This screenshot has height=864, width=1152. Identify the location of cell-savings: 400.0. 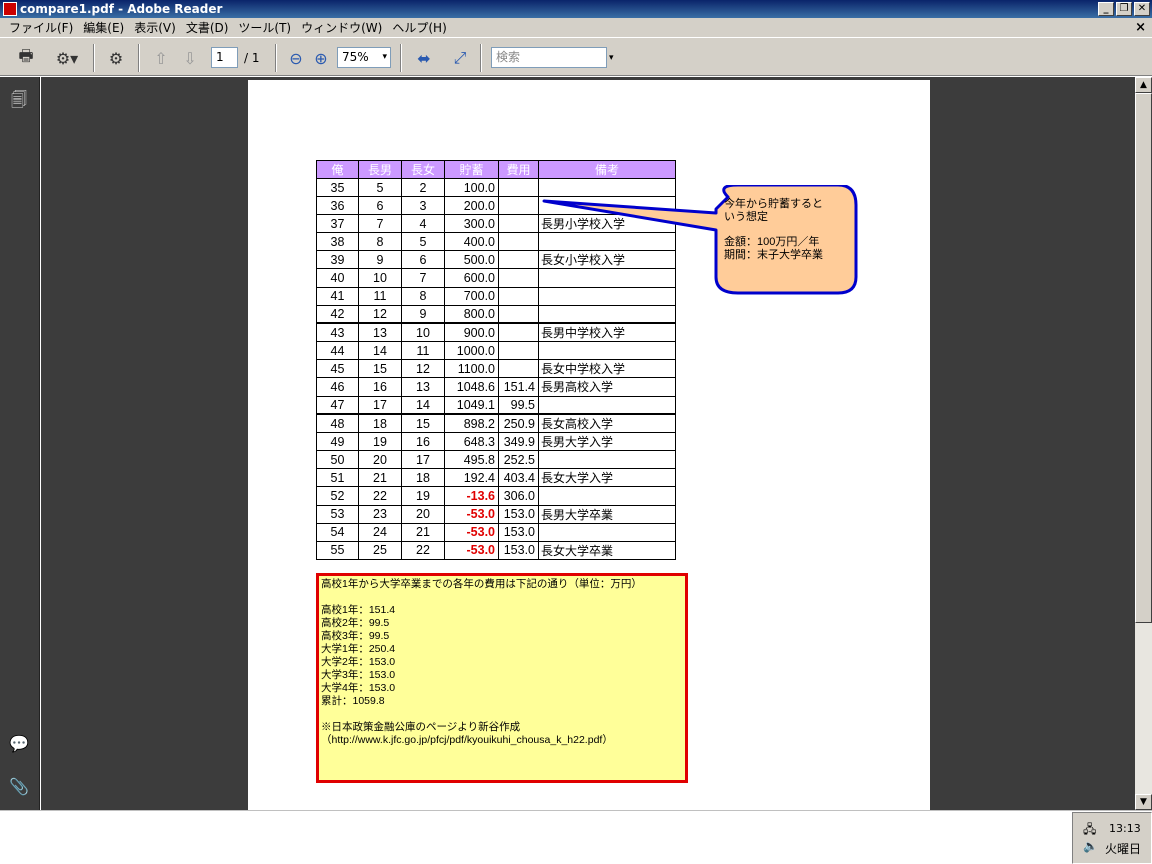
(471, 242).